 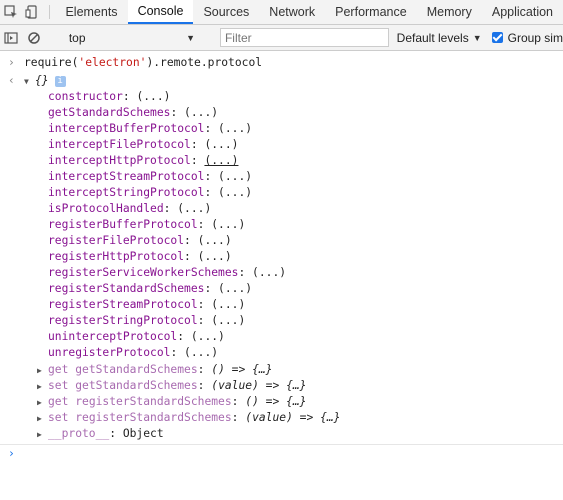 What do you see at coordinates (85, 96) in the screenshot?
I see `property-key: constructor` at bounding box center [85, 96].